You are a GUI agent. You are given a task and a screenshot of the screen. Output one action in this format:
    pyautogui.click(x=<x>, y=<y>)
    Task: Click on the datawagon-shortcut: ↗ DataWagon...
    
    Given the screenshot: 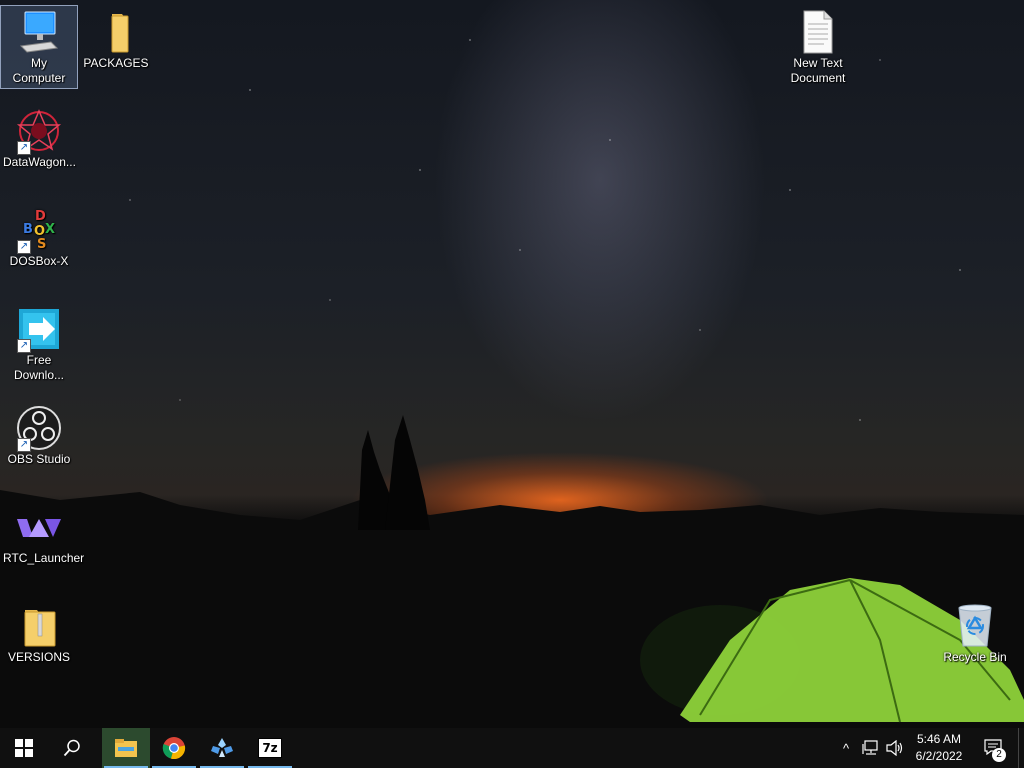 What is the action you would take?
    pyautogui.click(x=39, y=138)
    